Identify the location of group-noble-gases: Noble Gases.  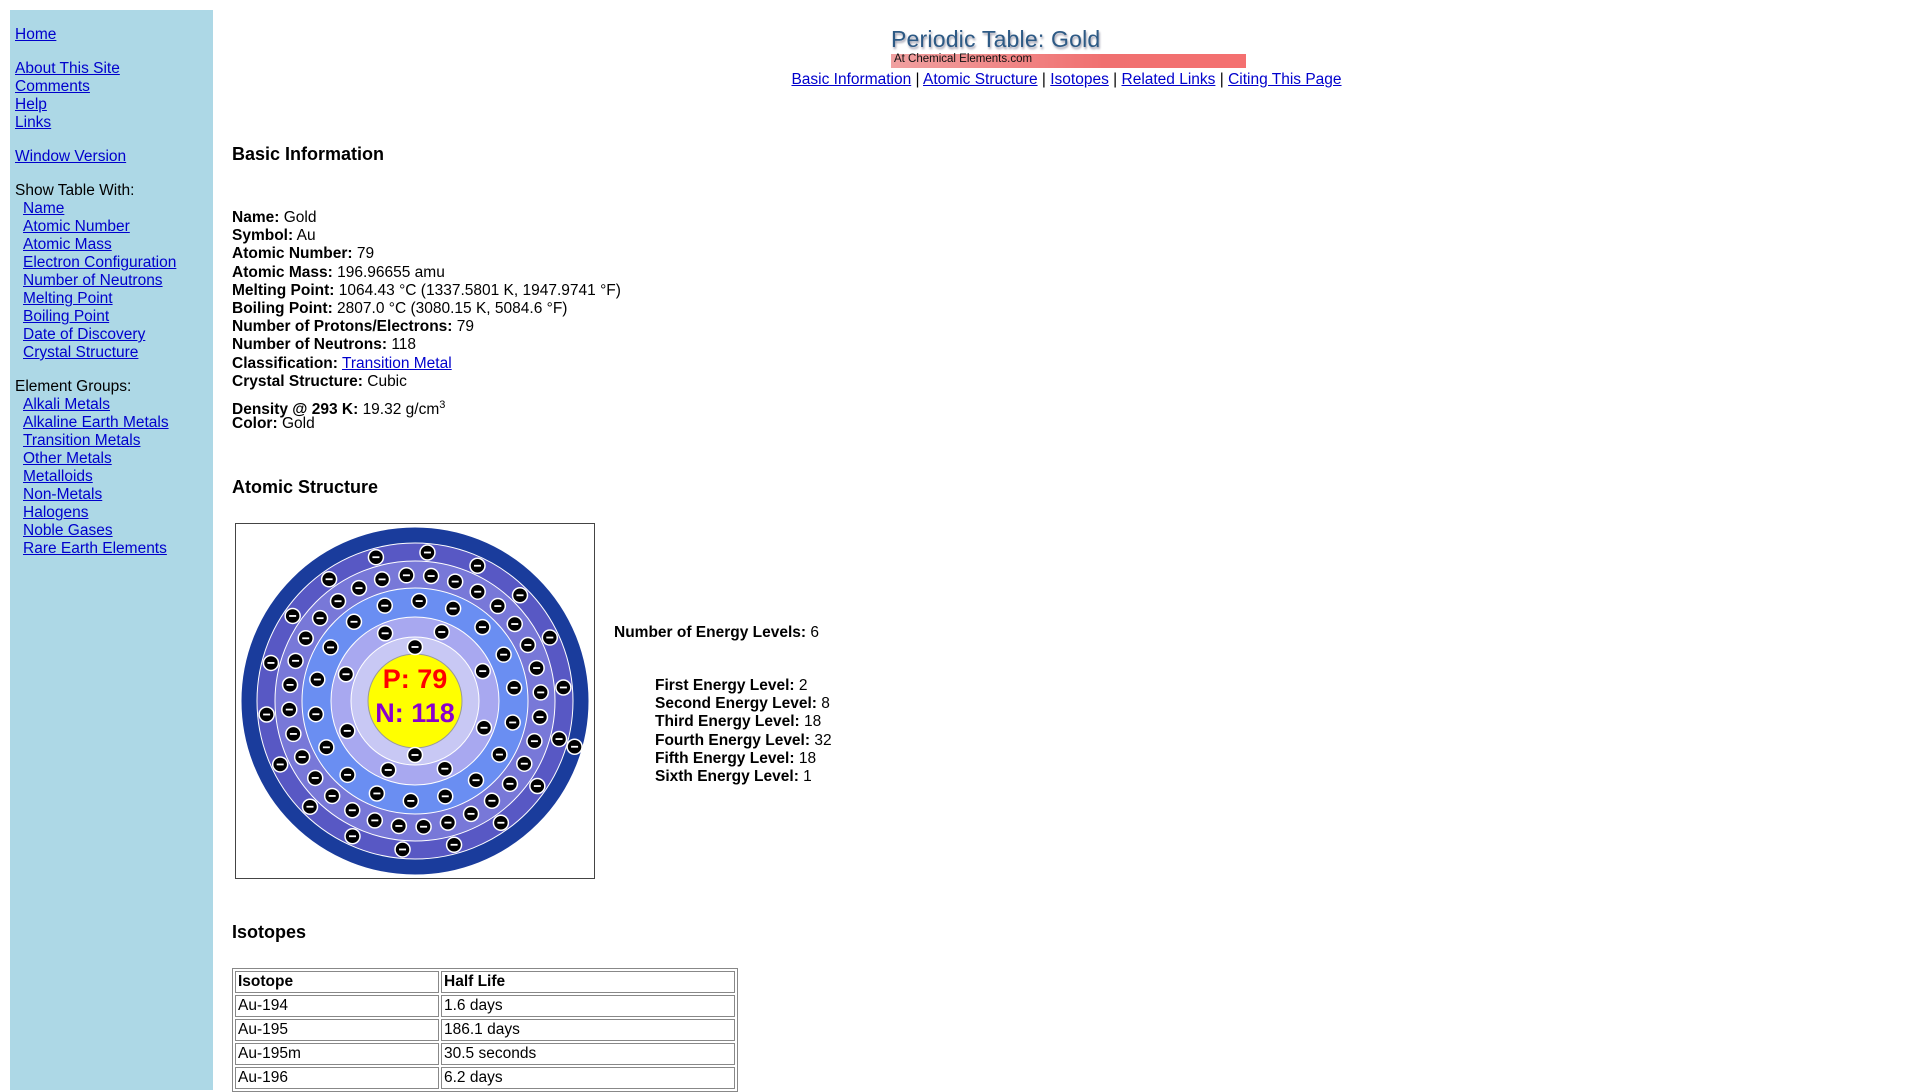
(68, 530).